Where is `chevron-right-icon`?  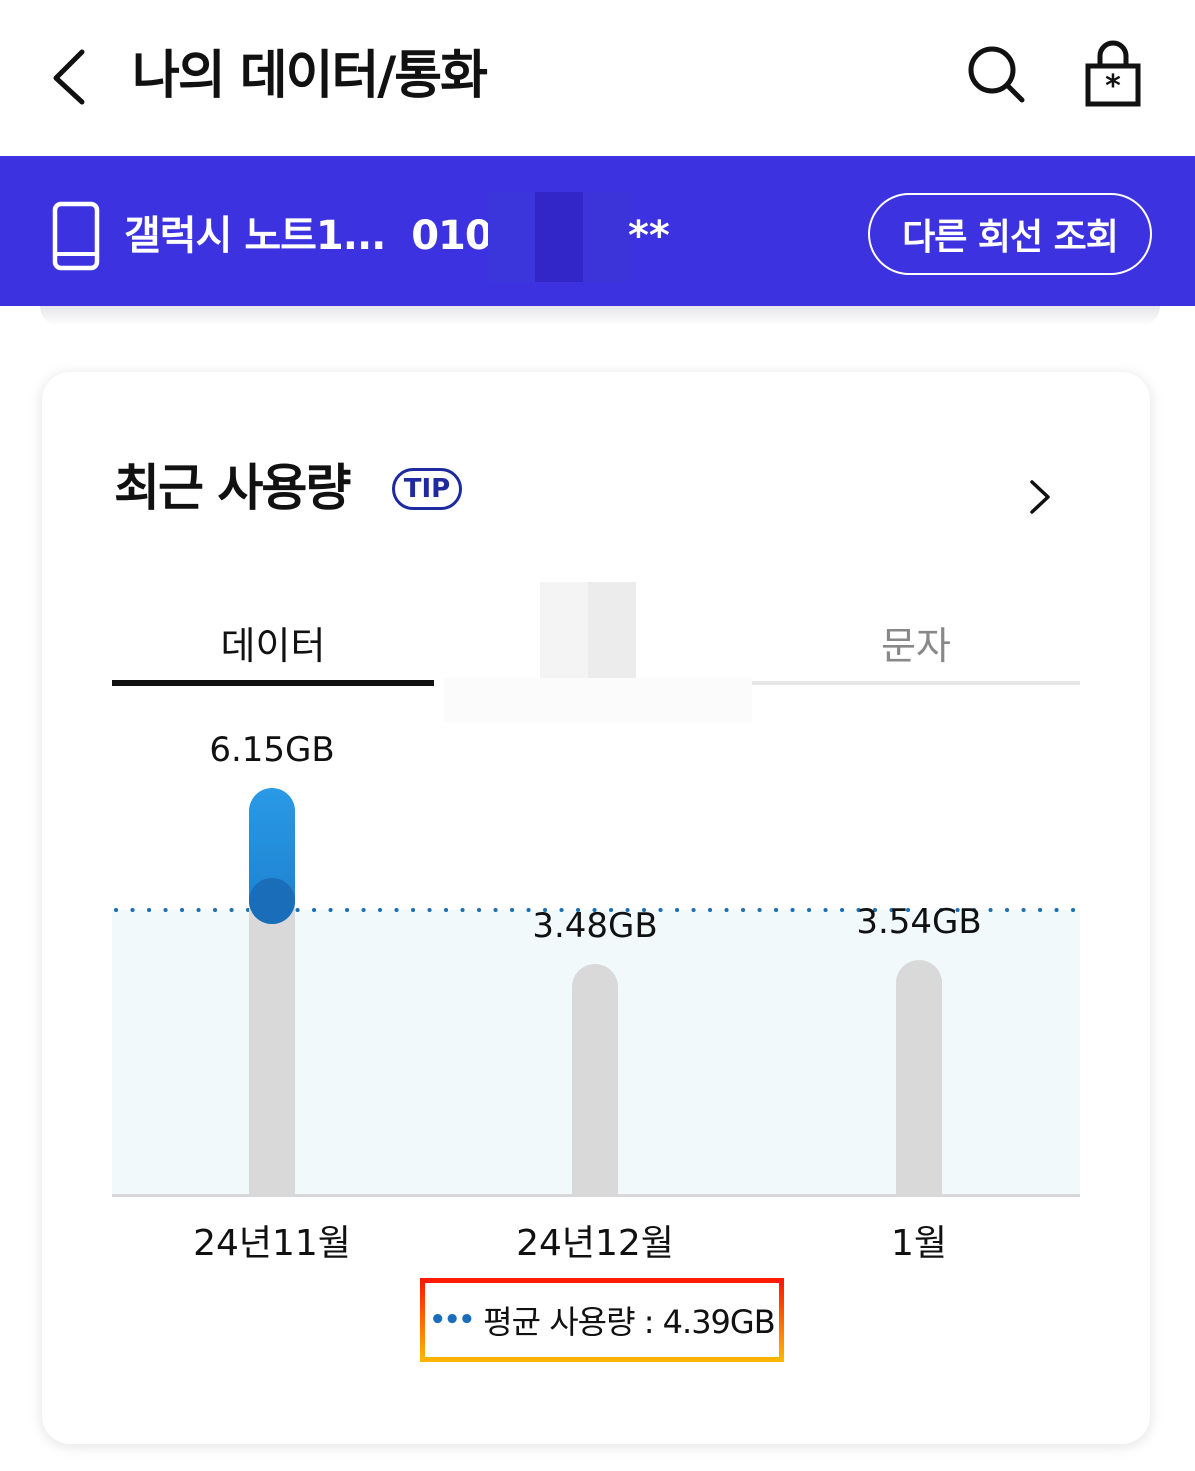
chevron-right-icon is located at coordinates (1040, 497).